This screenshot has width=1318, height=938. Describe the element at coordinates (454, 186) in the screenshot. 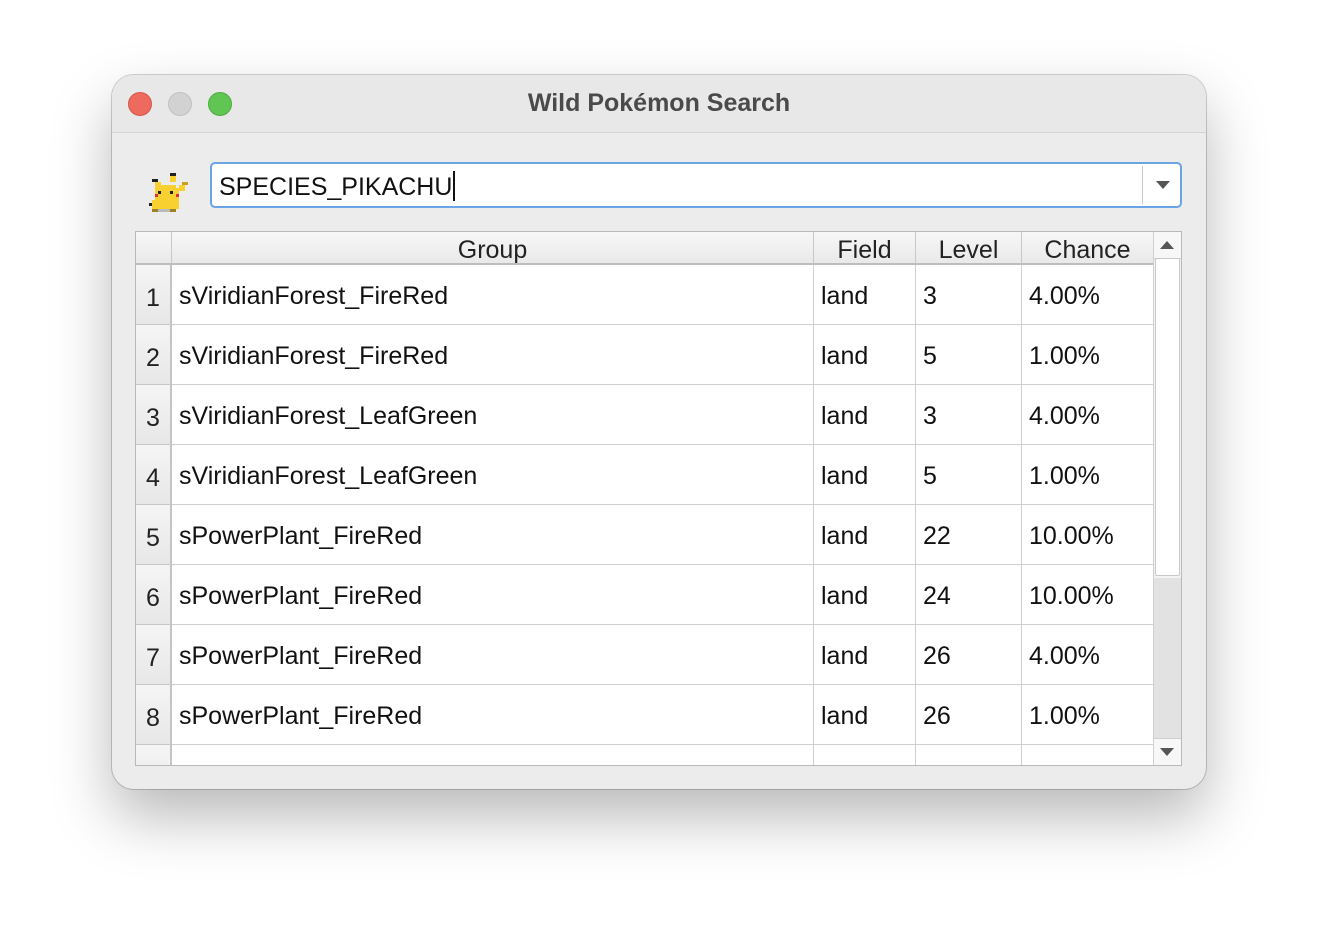

I see `text-cursor` at that location.